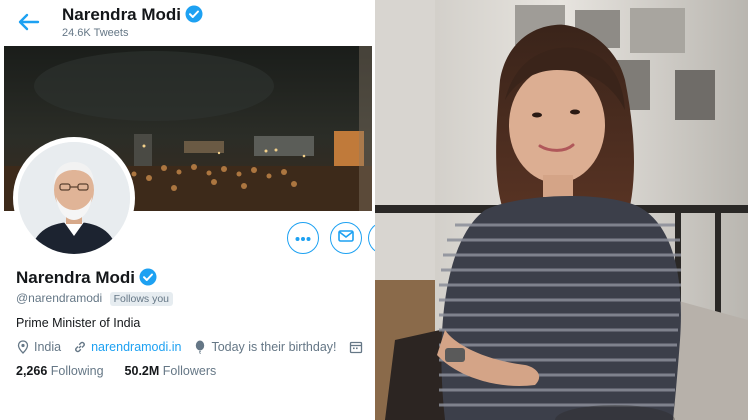  I want to click on location-pin-icon, so click(23, 347).